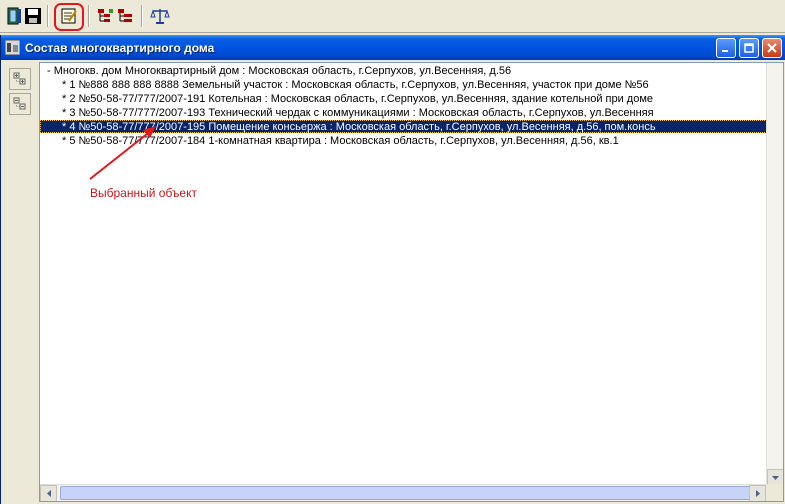  I want to click on window-app-icon, so click(12, 47).